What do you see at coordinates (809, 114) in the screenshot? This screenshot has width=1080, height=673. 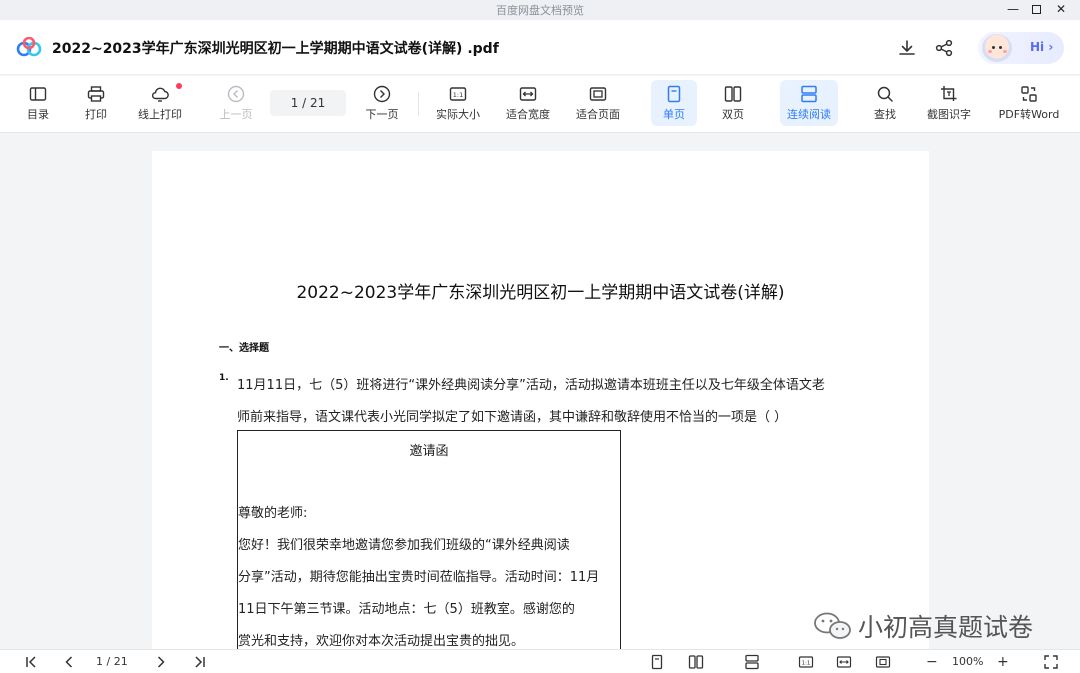 I see `continuous-read-label: 连续阅读` at bounding box center [809, 114].